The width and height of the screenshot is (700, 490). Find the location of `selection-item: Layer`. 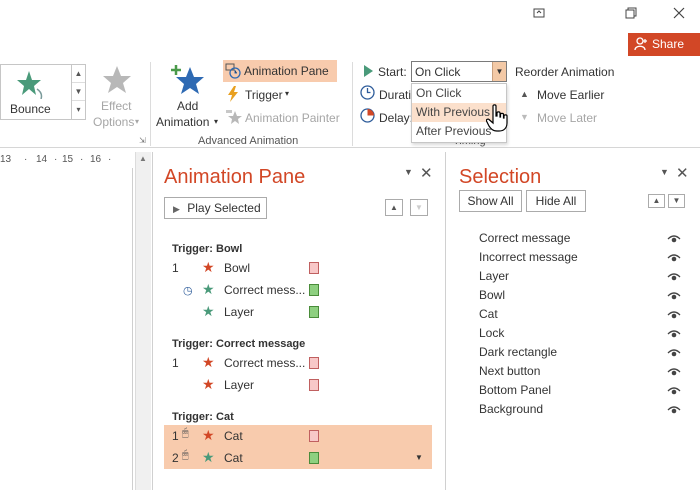

selection-item: Layer is located at coordinates (494, 276).